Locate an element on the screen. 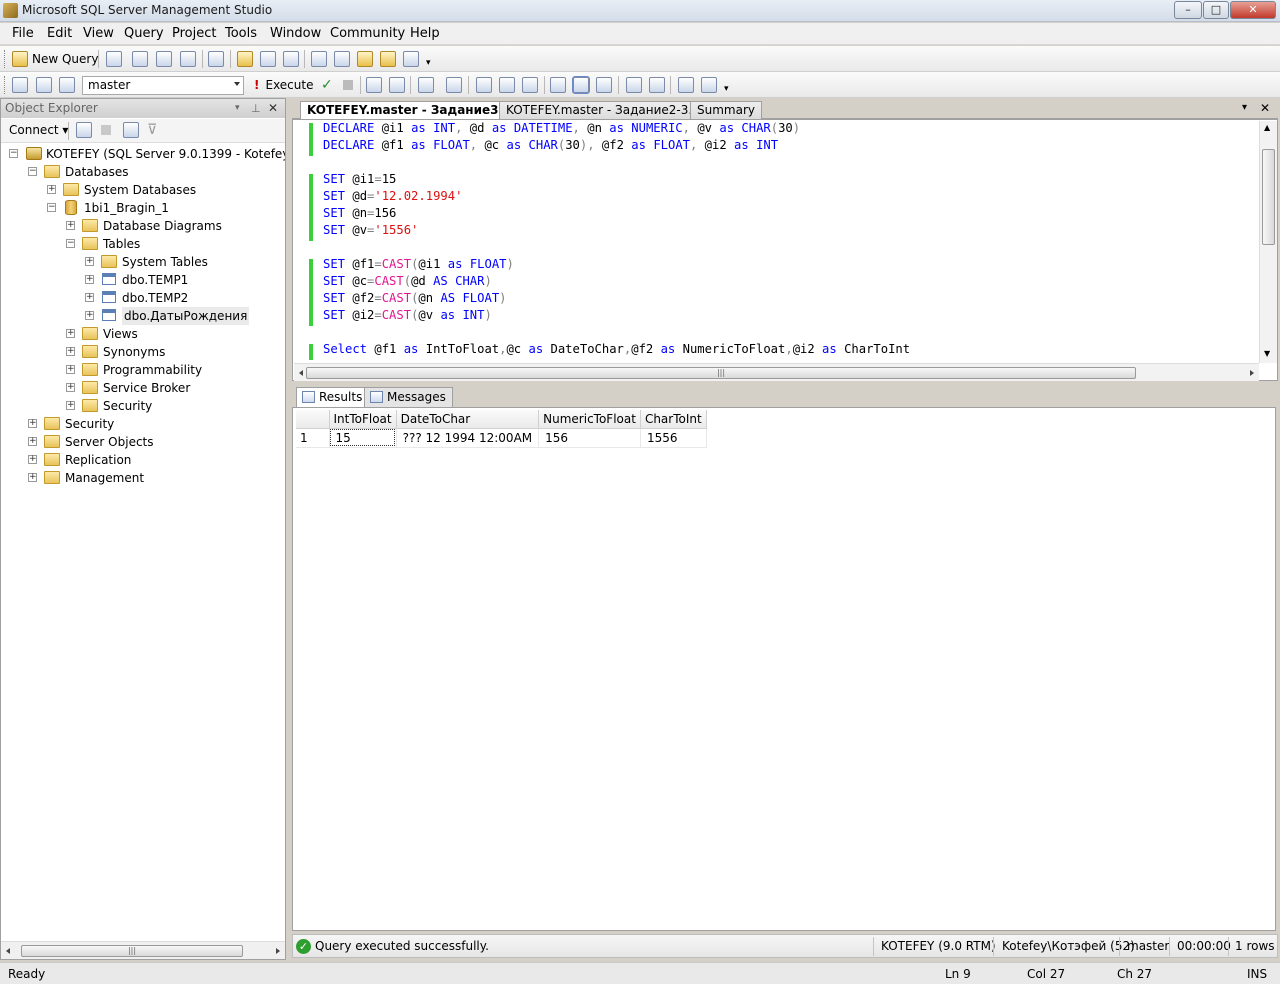  tab-summary: Summary is located at coordinates (726, 110).